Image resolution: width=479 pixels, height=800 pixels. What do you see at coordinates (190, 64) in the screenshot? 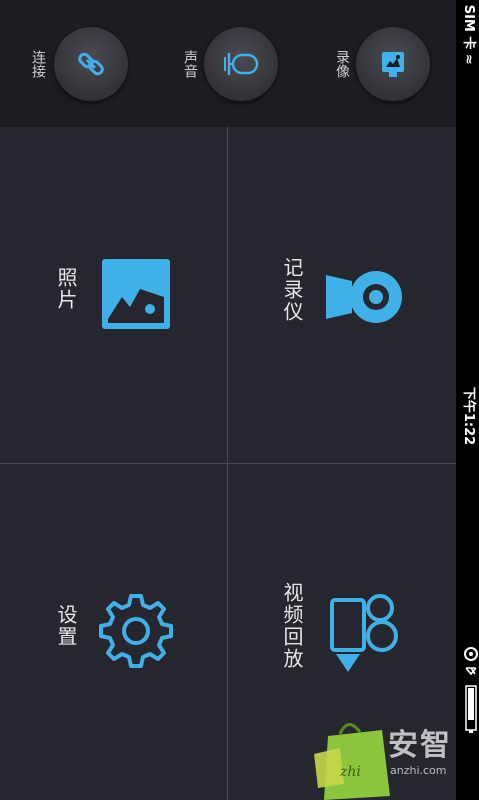
I see `sound-label: 声音` at bounding box center [190, 64].